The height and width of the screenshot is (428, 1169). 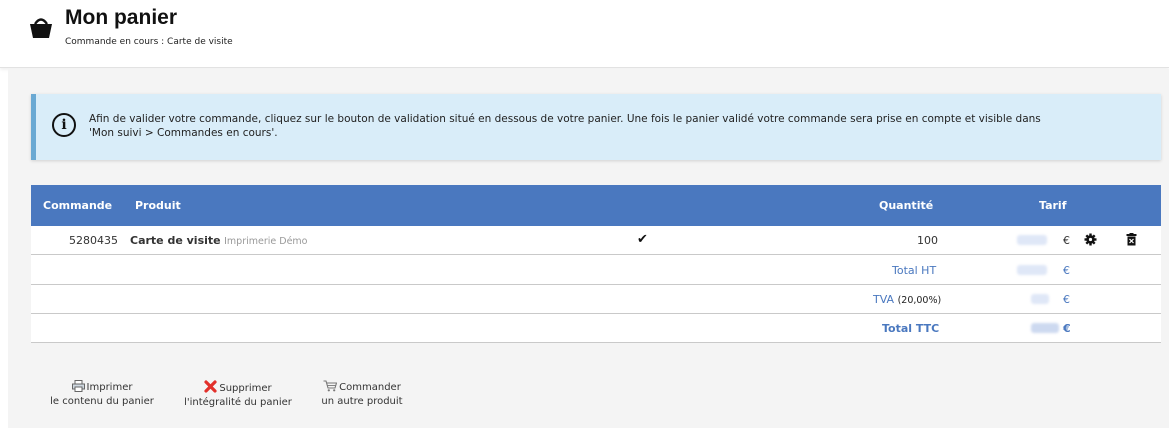 I want to click on order-number: 5280435, so click(x=93, y=240).